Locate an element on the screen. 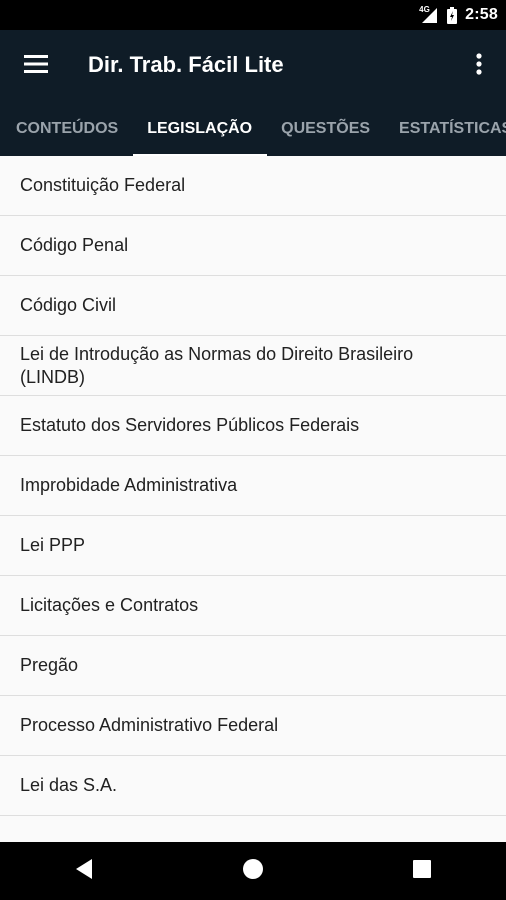 This screenshot has width=506, height=900. tab-estatisticas: ESTATÍSTICAS is located at coordinates (445, 129).